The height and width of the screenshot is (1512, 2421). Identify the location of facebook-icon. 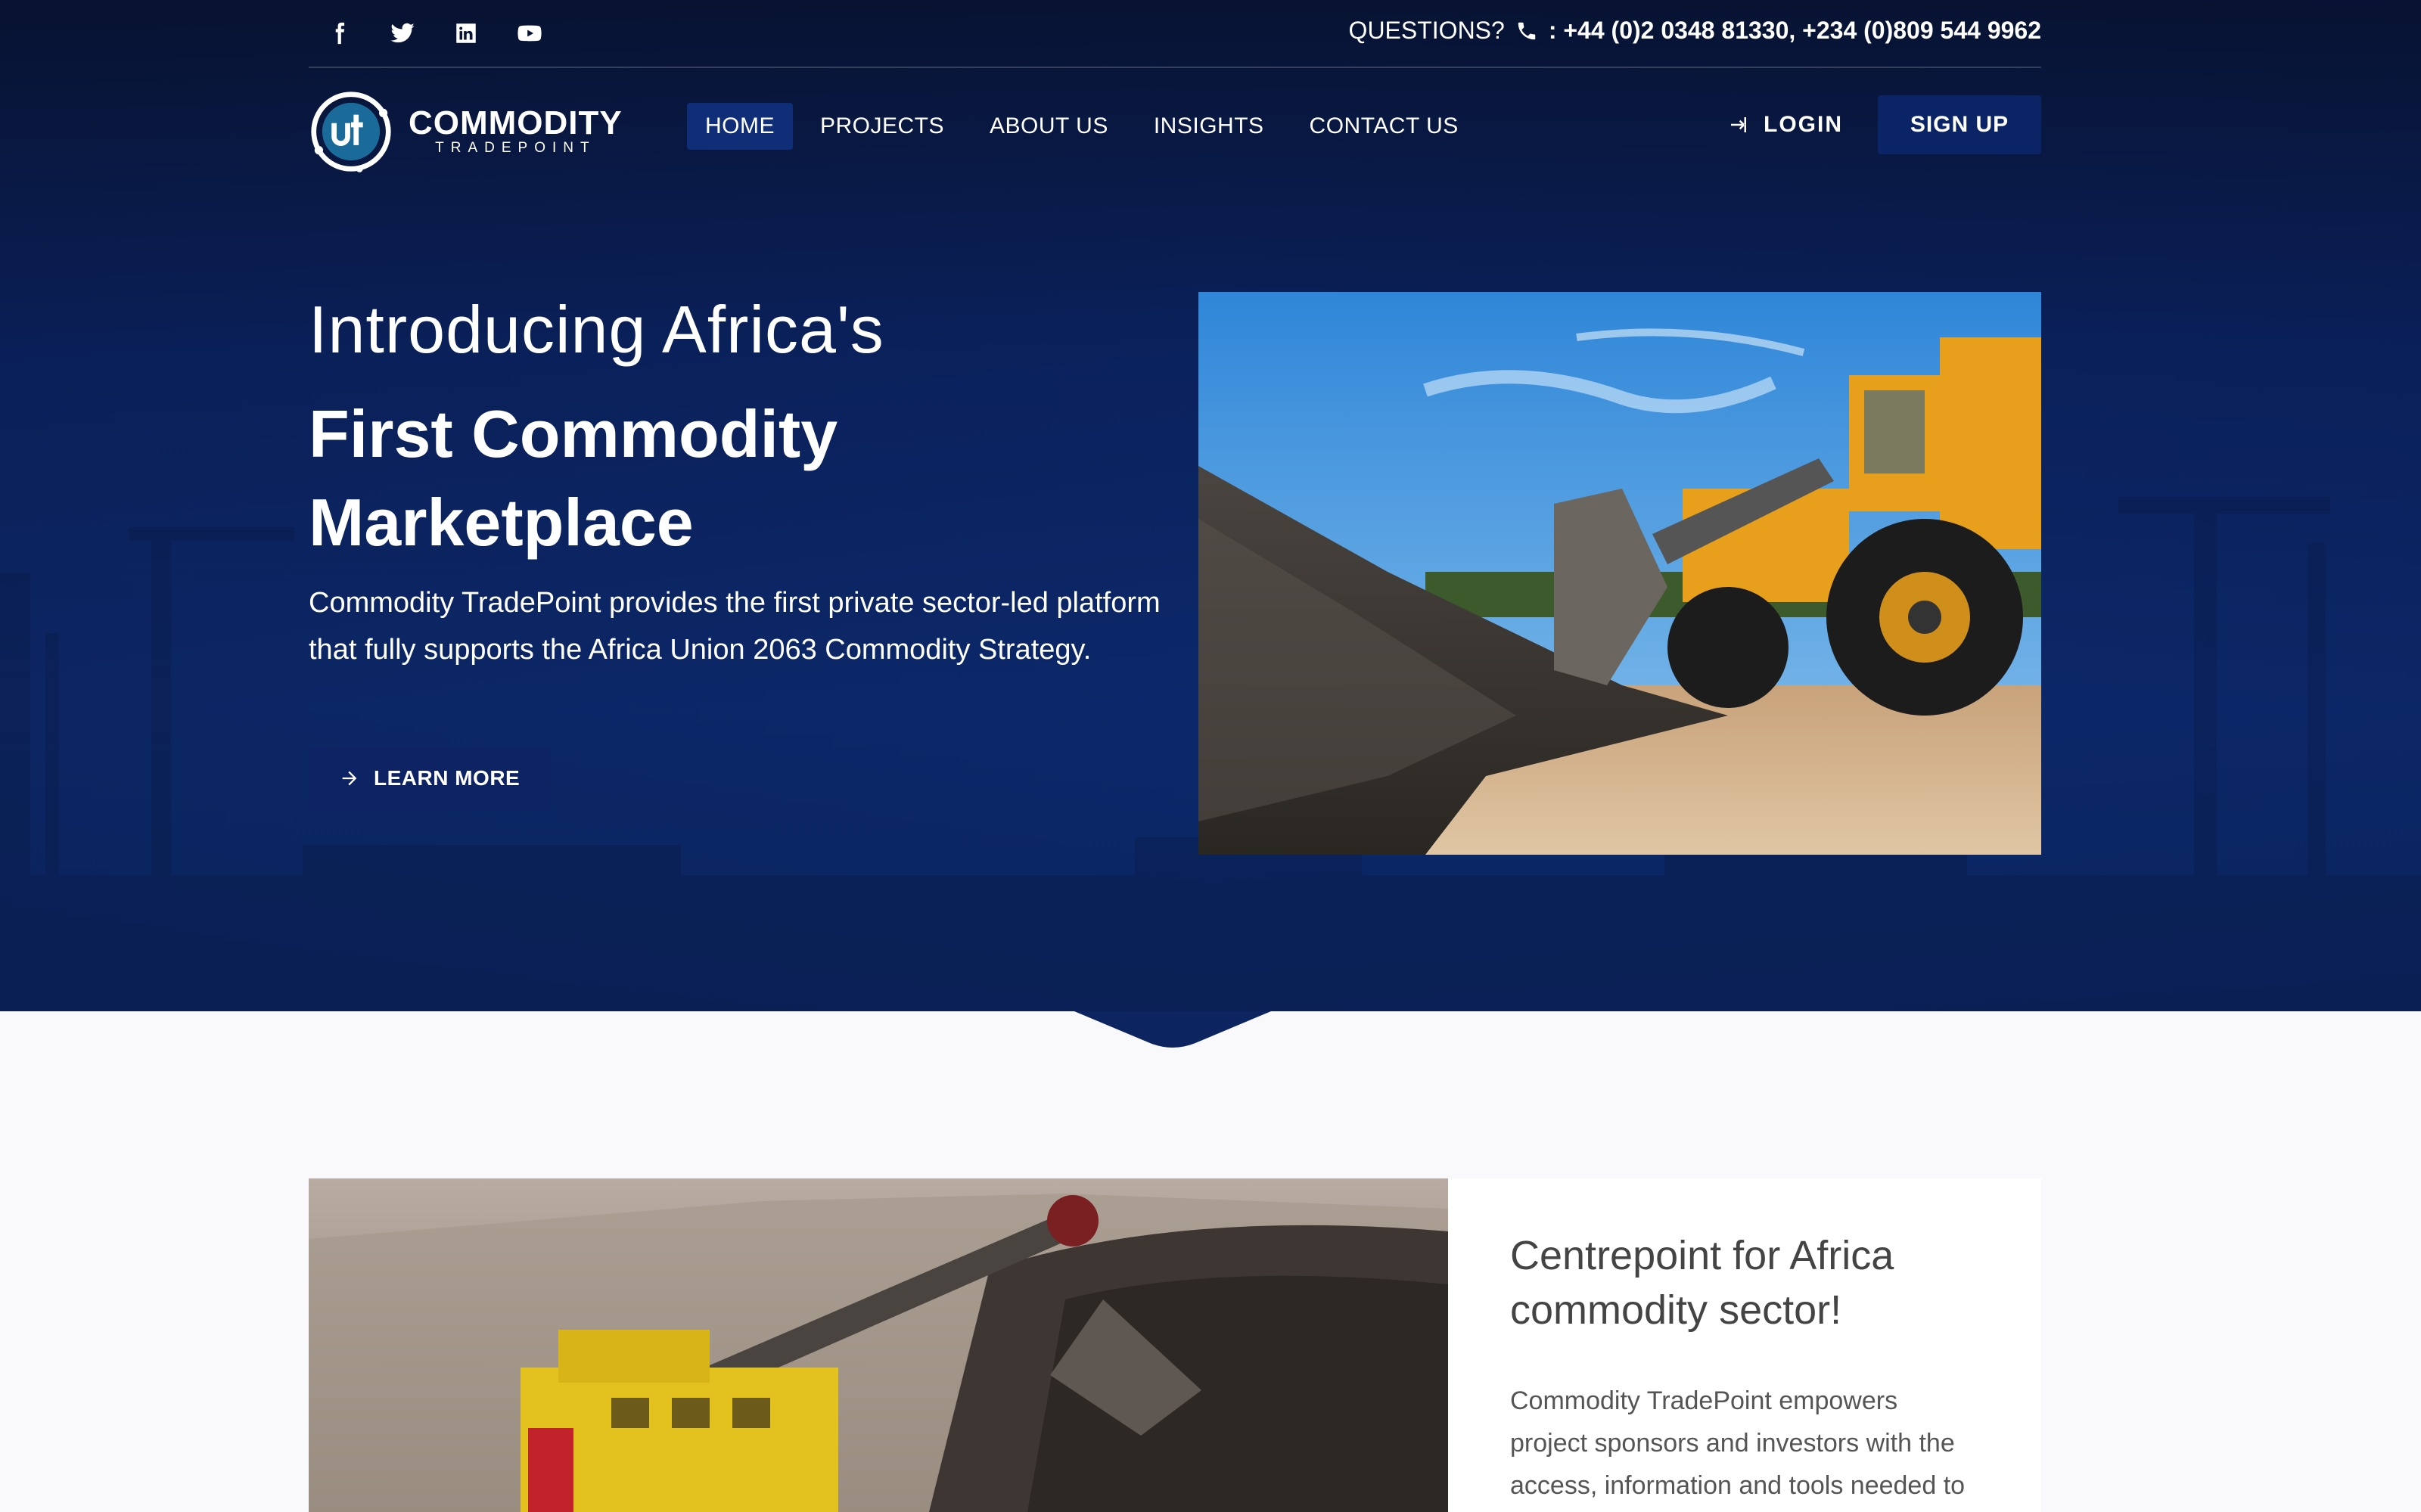
(339, 33).